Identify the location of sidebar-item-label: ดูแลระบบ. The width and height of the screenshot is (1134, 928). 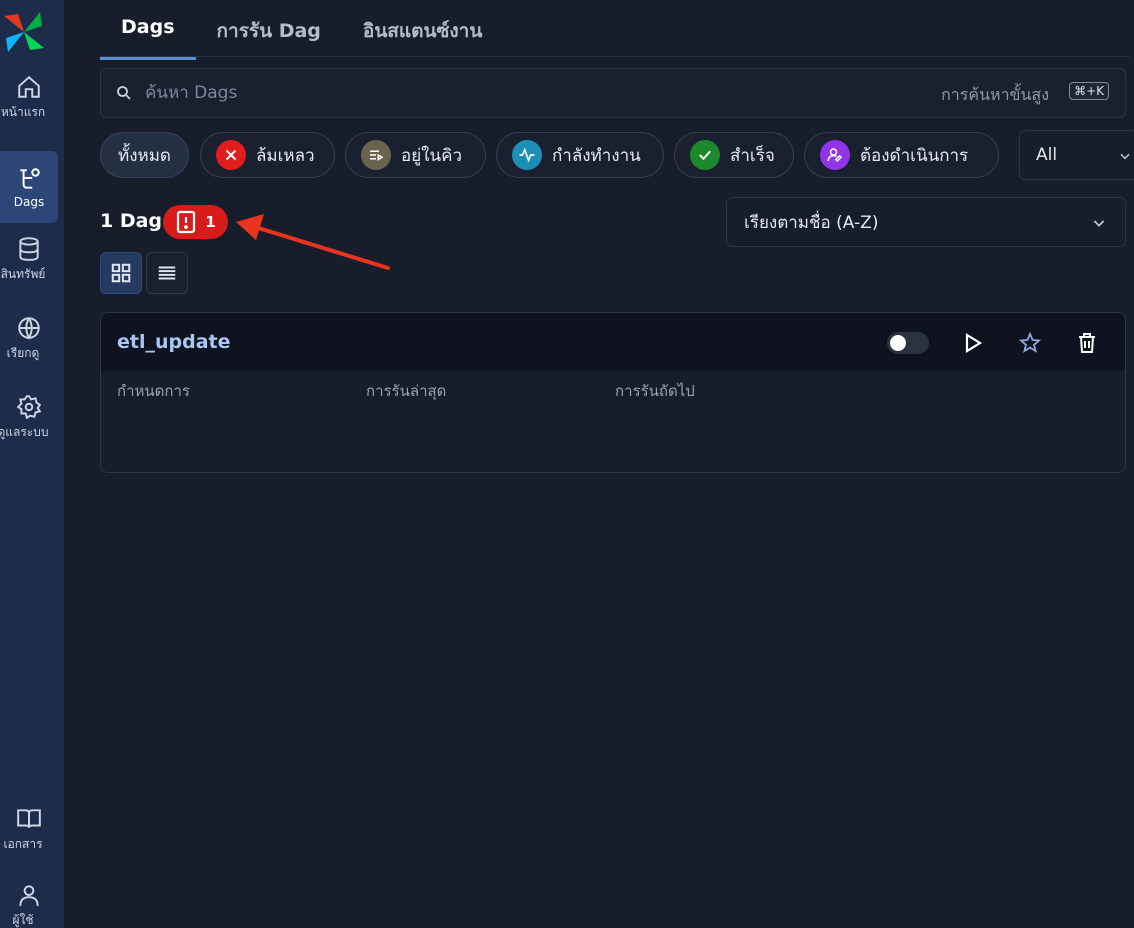
(24, 432).